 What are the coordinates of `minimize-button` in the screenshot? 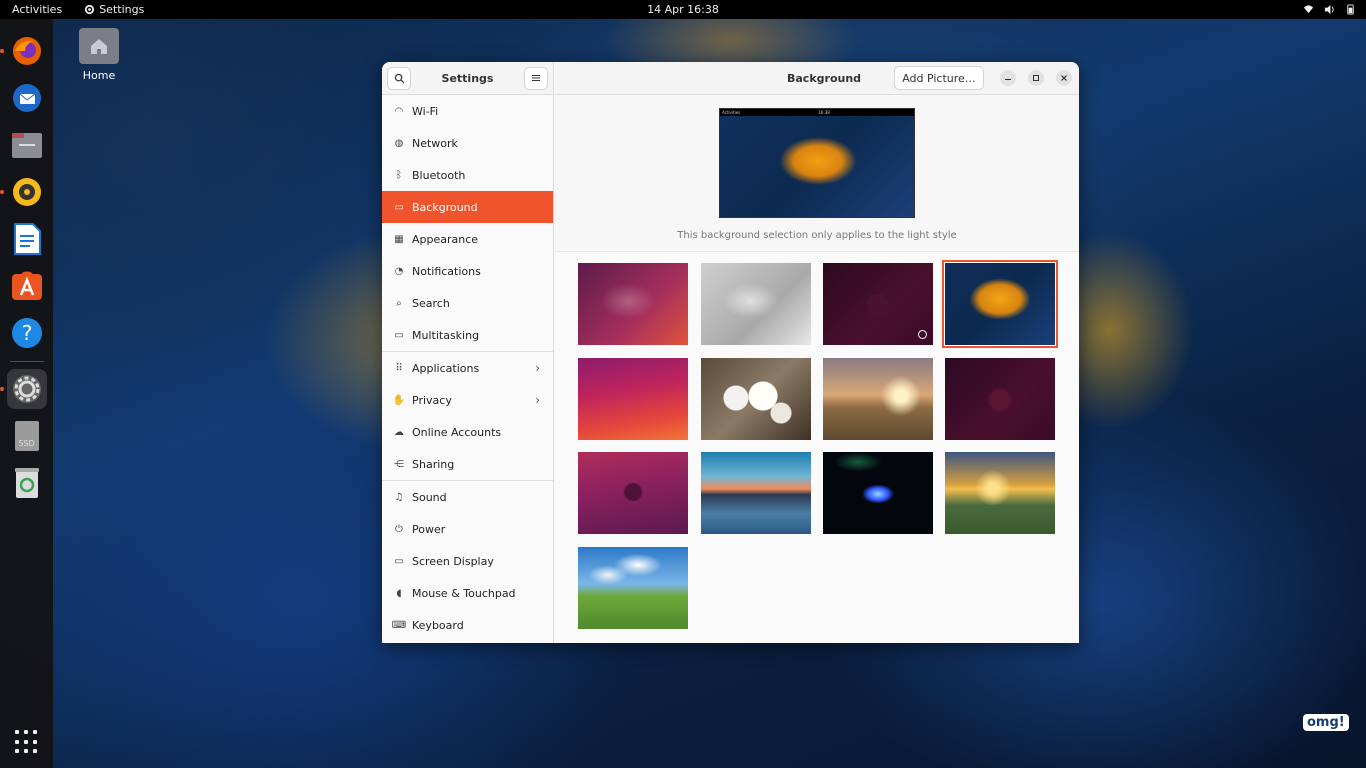 It's located at (1008, 78).